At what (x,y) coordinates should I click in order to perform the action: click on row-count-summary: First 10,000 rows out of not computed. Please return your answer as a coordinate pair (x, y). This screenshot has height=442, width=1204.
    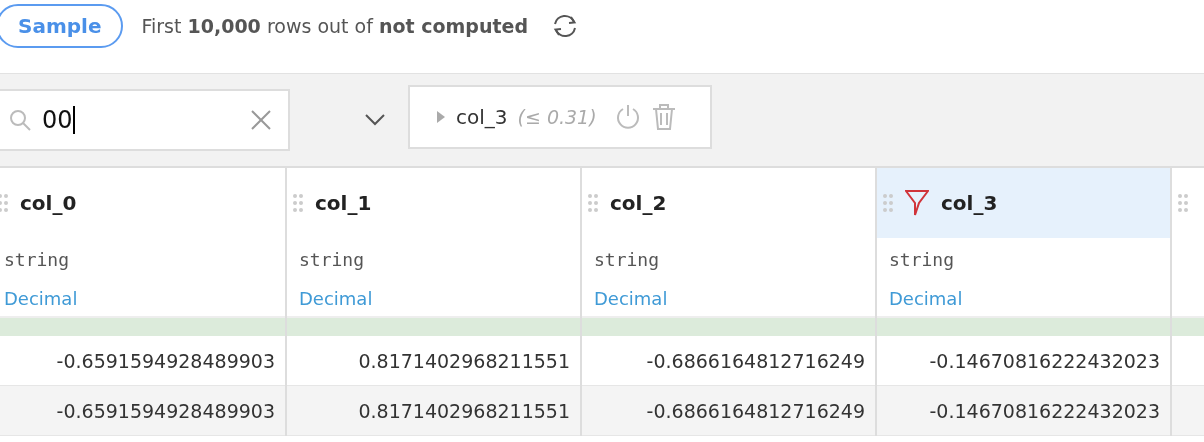
    Looking at the image, I should click on (334, 25).